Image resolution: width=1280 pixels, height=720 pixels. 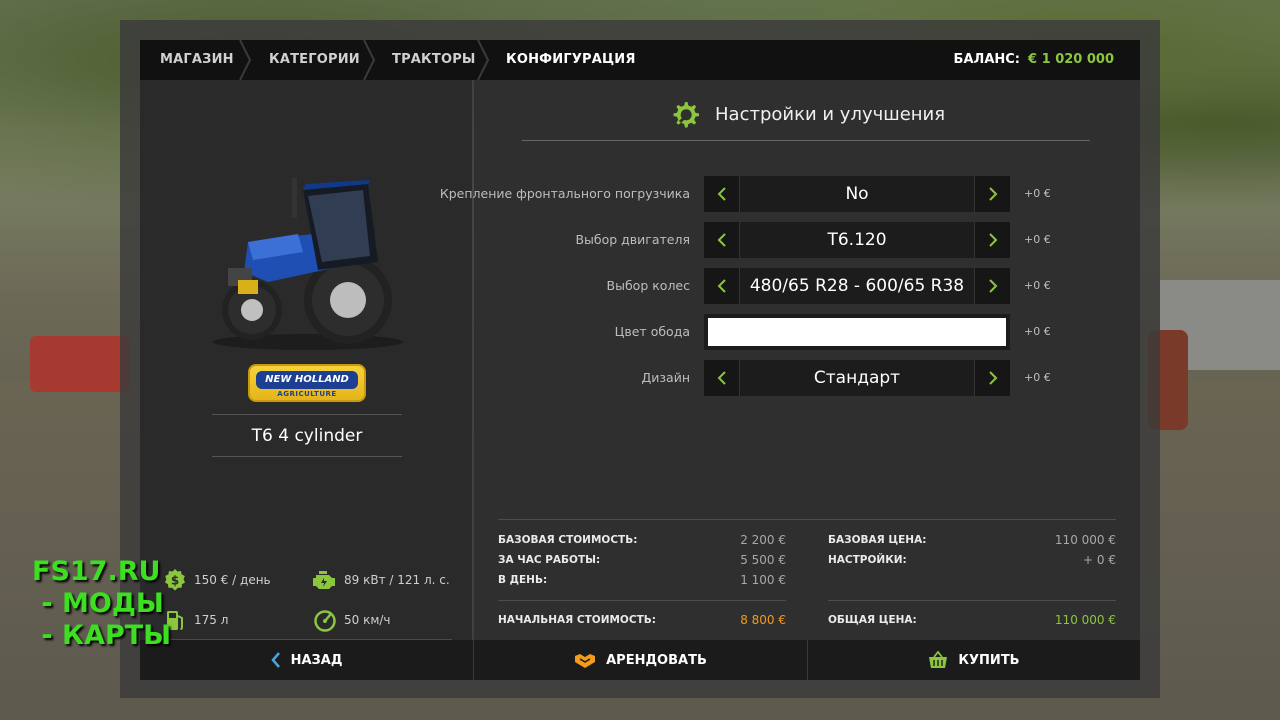 I want to click on back-button-label: НАЗАД, so click(x=316, y=660).